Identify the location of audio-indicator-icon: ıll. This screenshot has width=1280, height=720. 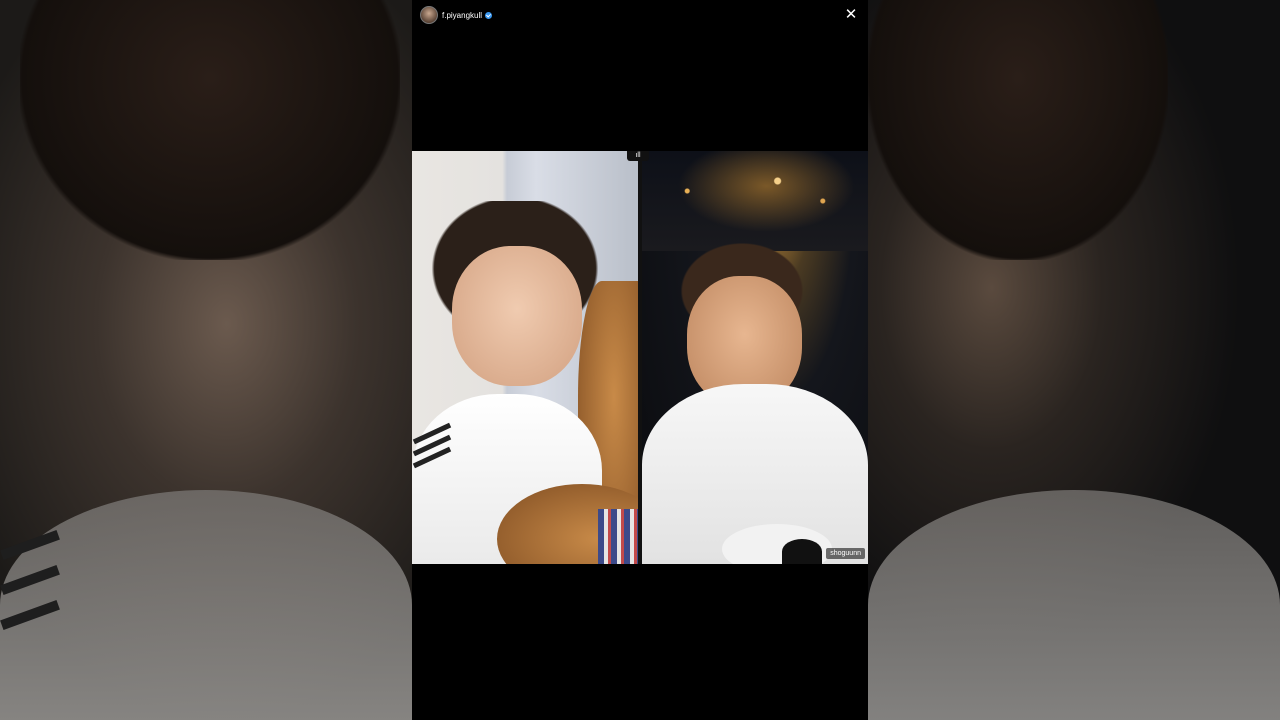
(638, 156).